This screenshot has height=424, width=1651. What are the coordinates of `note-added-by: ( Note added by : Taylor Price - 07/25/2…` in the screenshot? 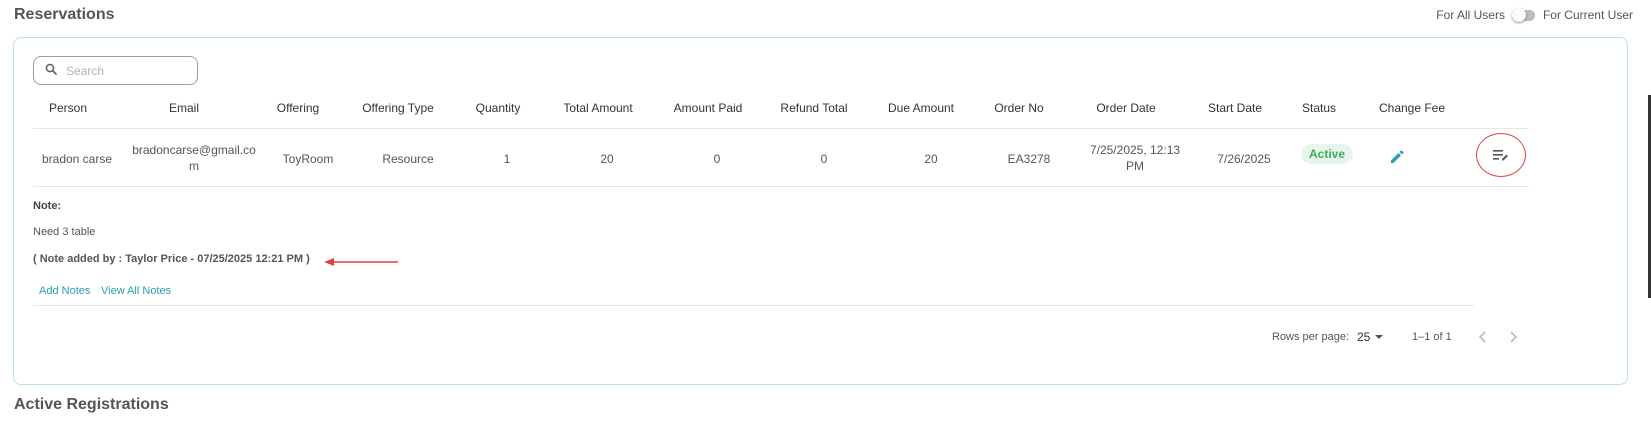 It's located at (171, 259).